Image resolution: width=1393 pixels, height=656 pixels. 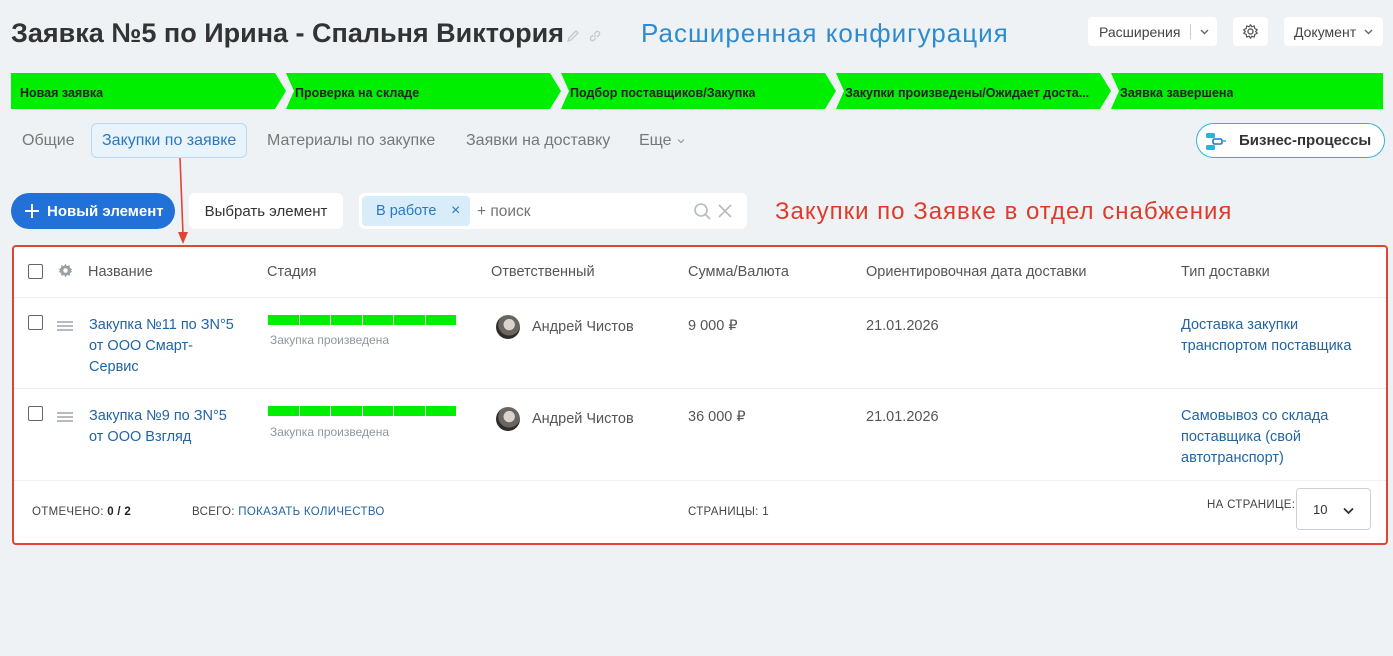 I want to click on pages-label: СТРАНИЦЫ:, so click(x=723, y=512).